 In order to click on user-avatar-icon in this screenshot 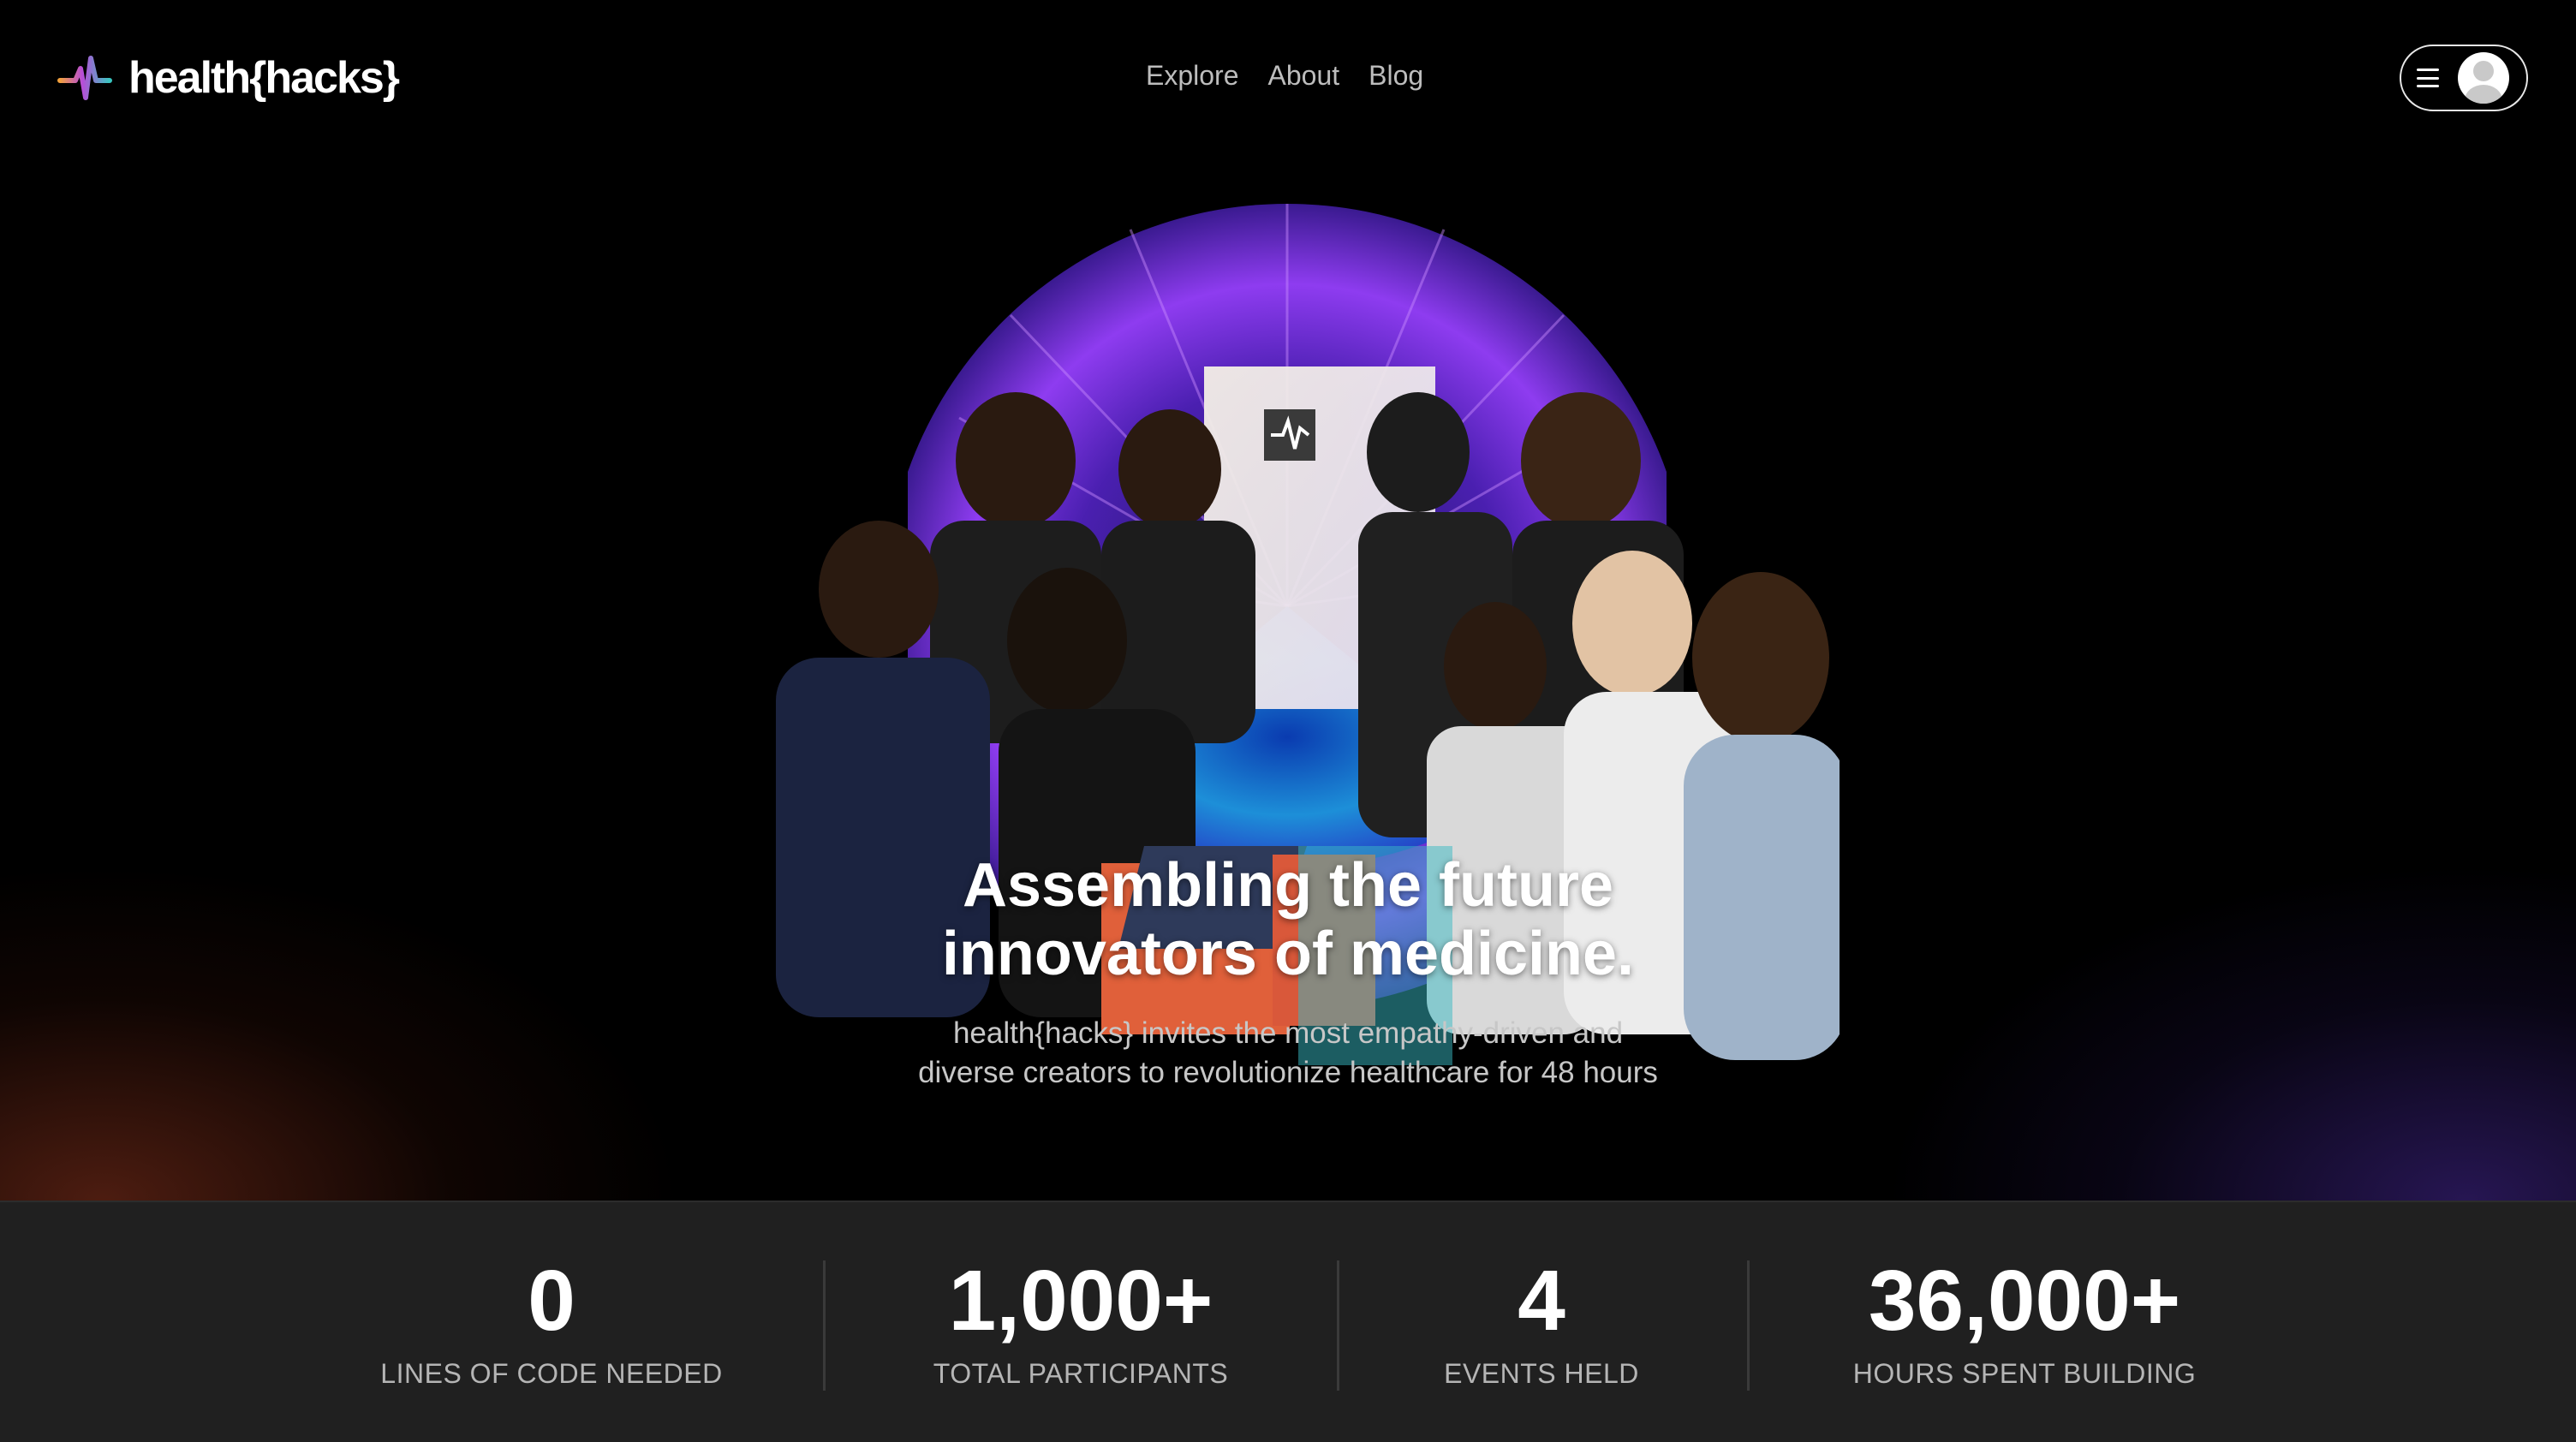, I will do `click(2483, 78)`.